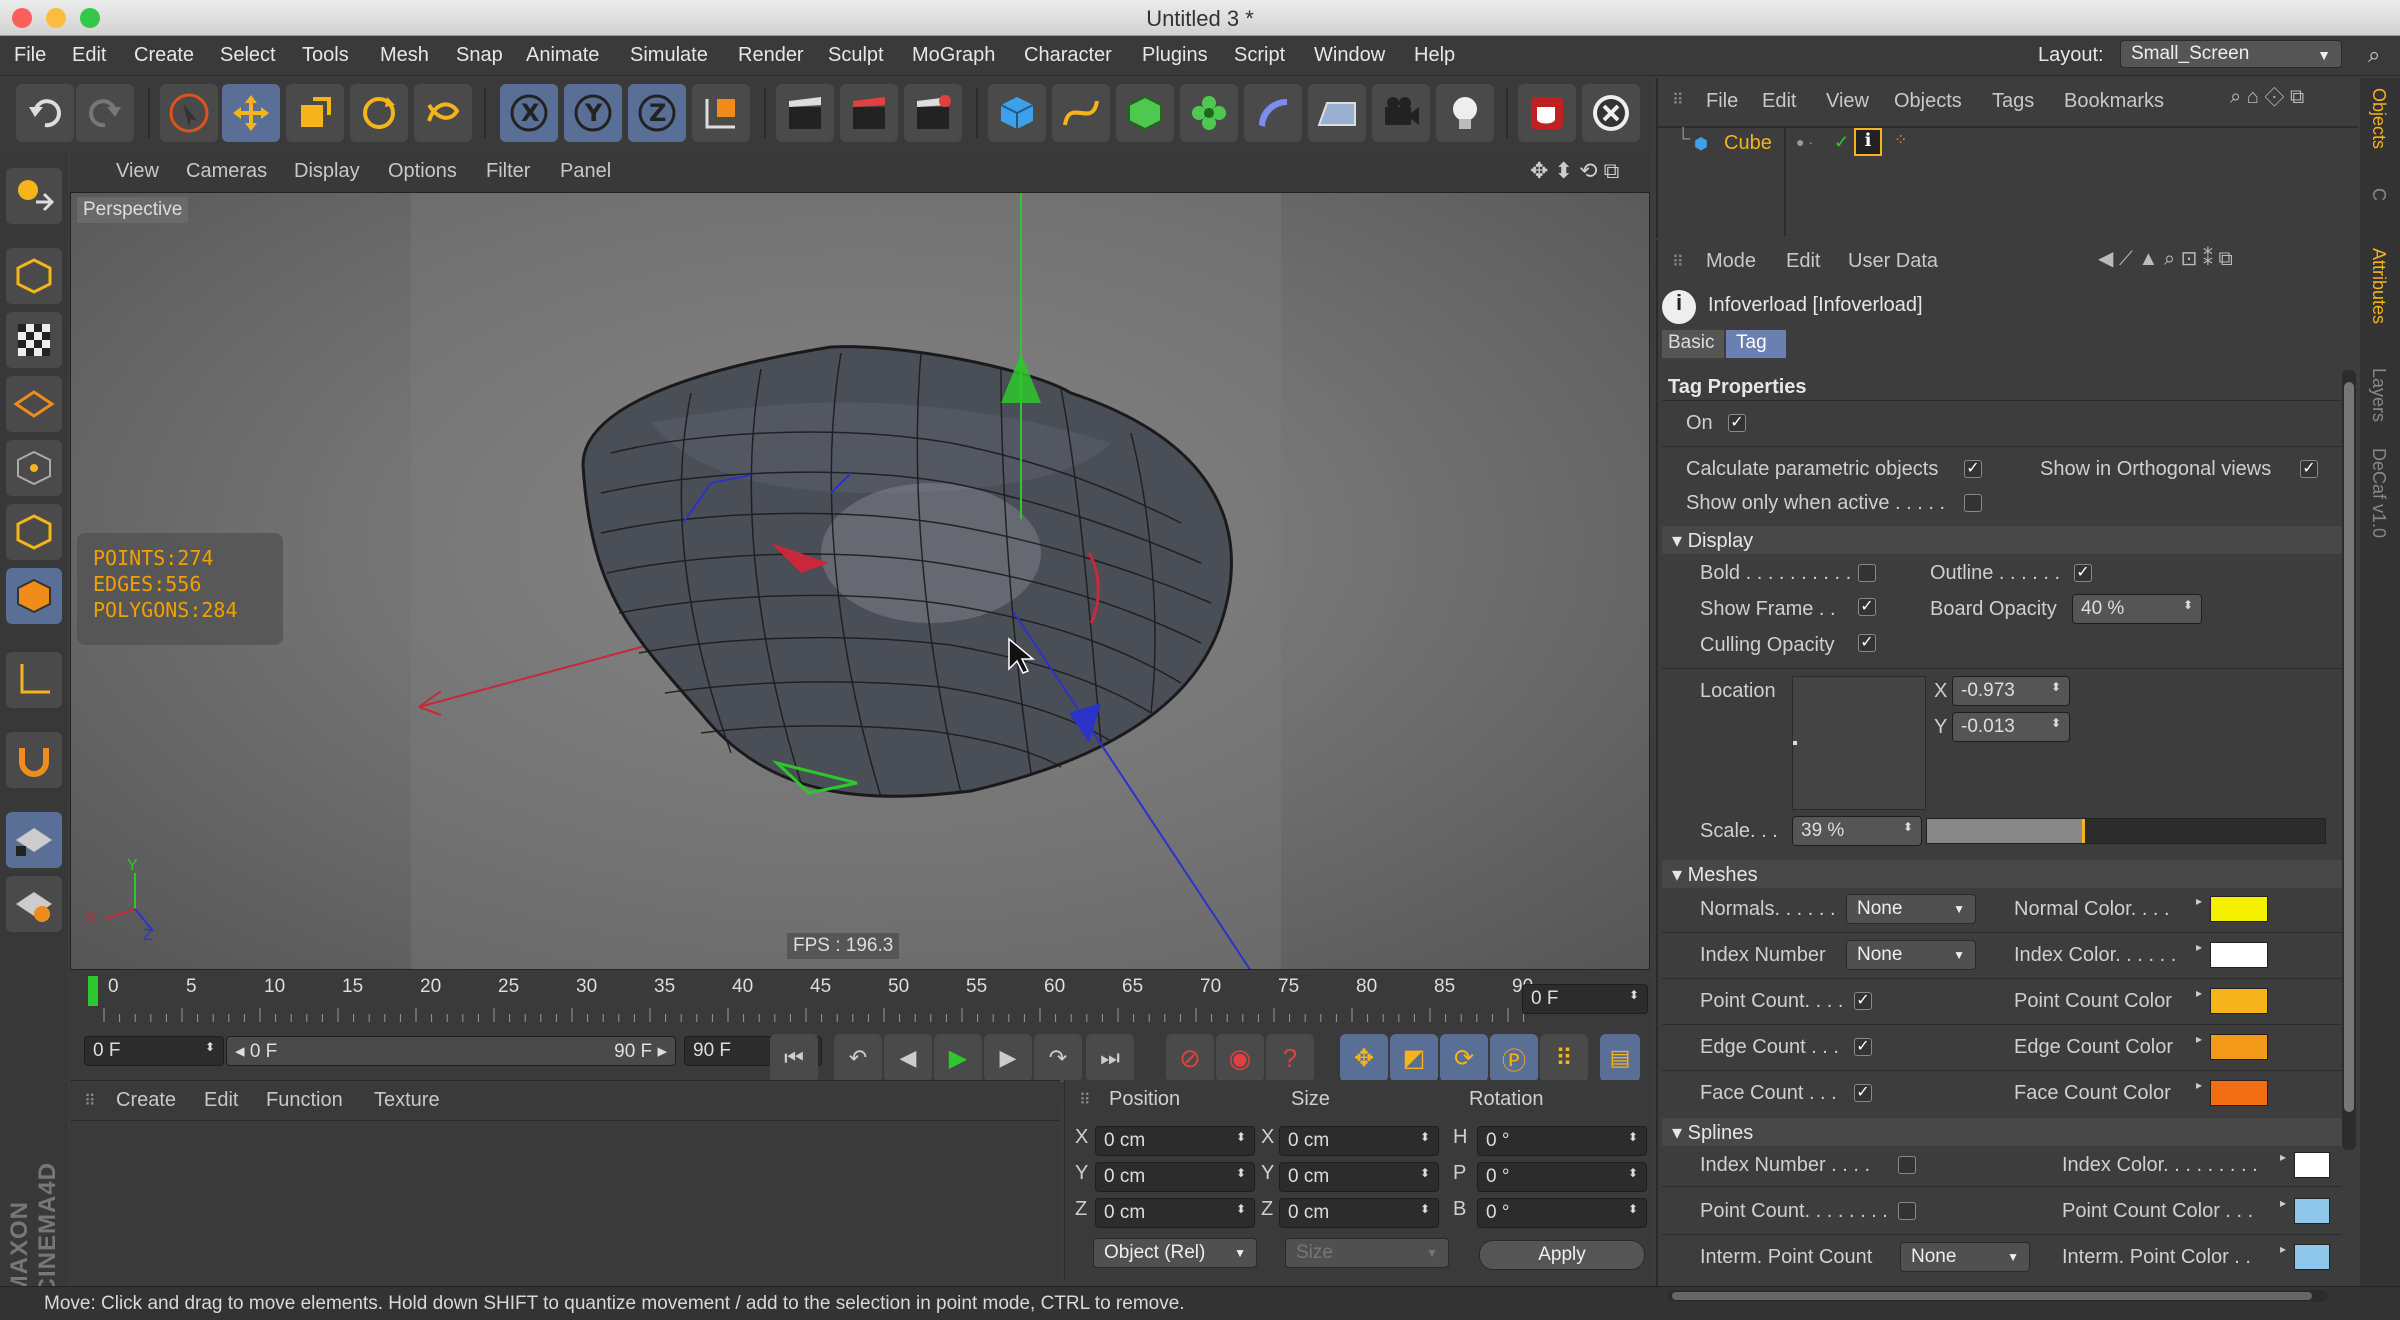 Image resolution: width=2400 pixels, height=1320 pixels. I want to click on model-mode-button, so click(34, 276).